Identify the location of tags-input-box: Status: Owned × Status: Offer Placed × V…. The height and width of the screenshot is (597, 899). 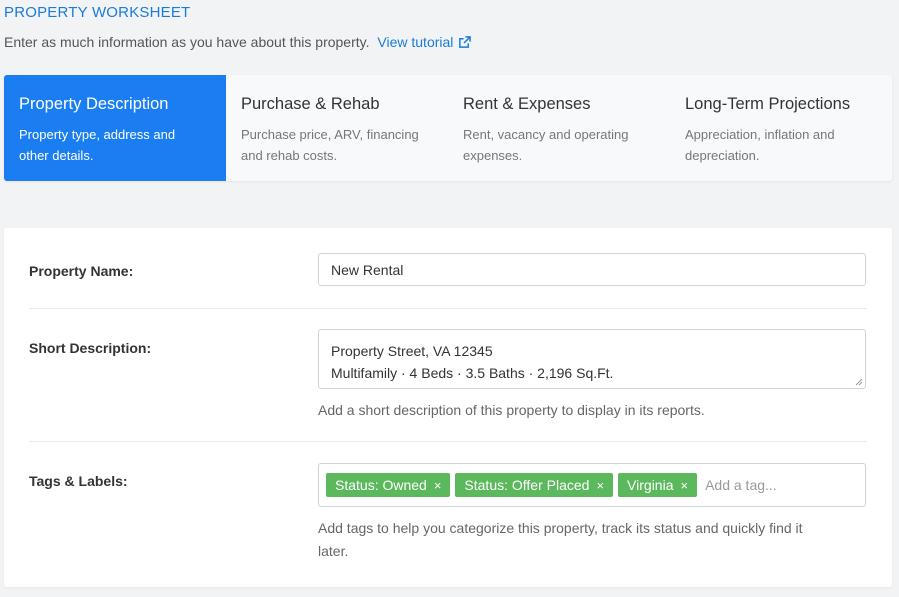
(592, 485).